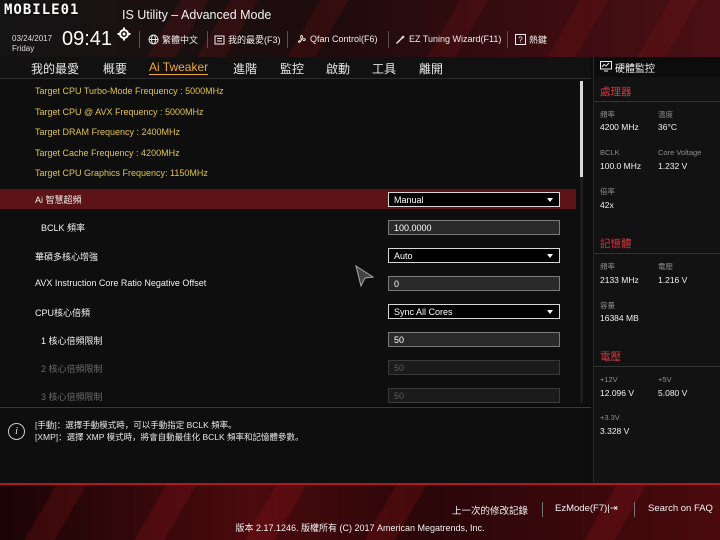 The width and height of the screenshot is (720, 540). What do you see at coordinates (581, 129) in the screenshot?
I see `scrollbar-thumb` at bounding box center [581, 129].